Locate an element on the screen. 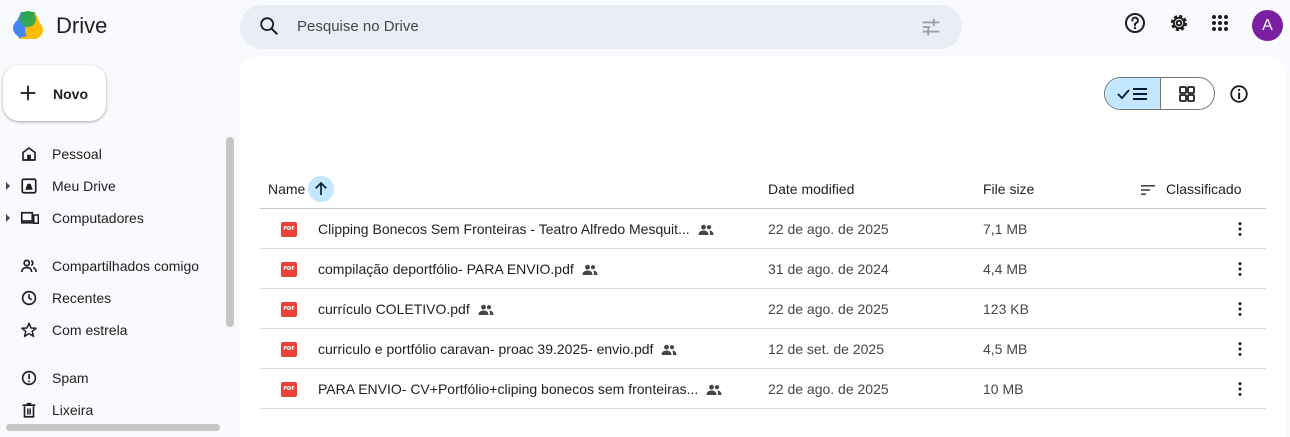 The height and width of the screenshot is (437, 1290). sidebar-item-recentes: Recentes is located at coordinates (112, 298).